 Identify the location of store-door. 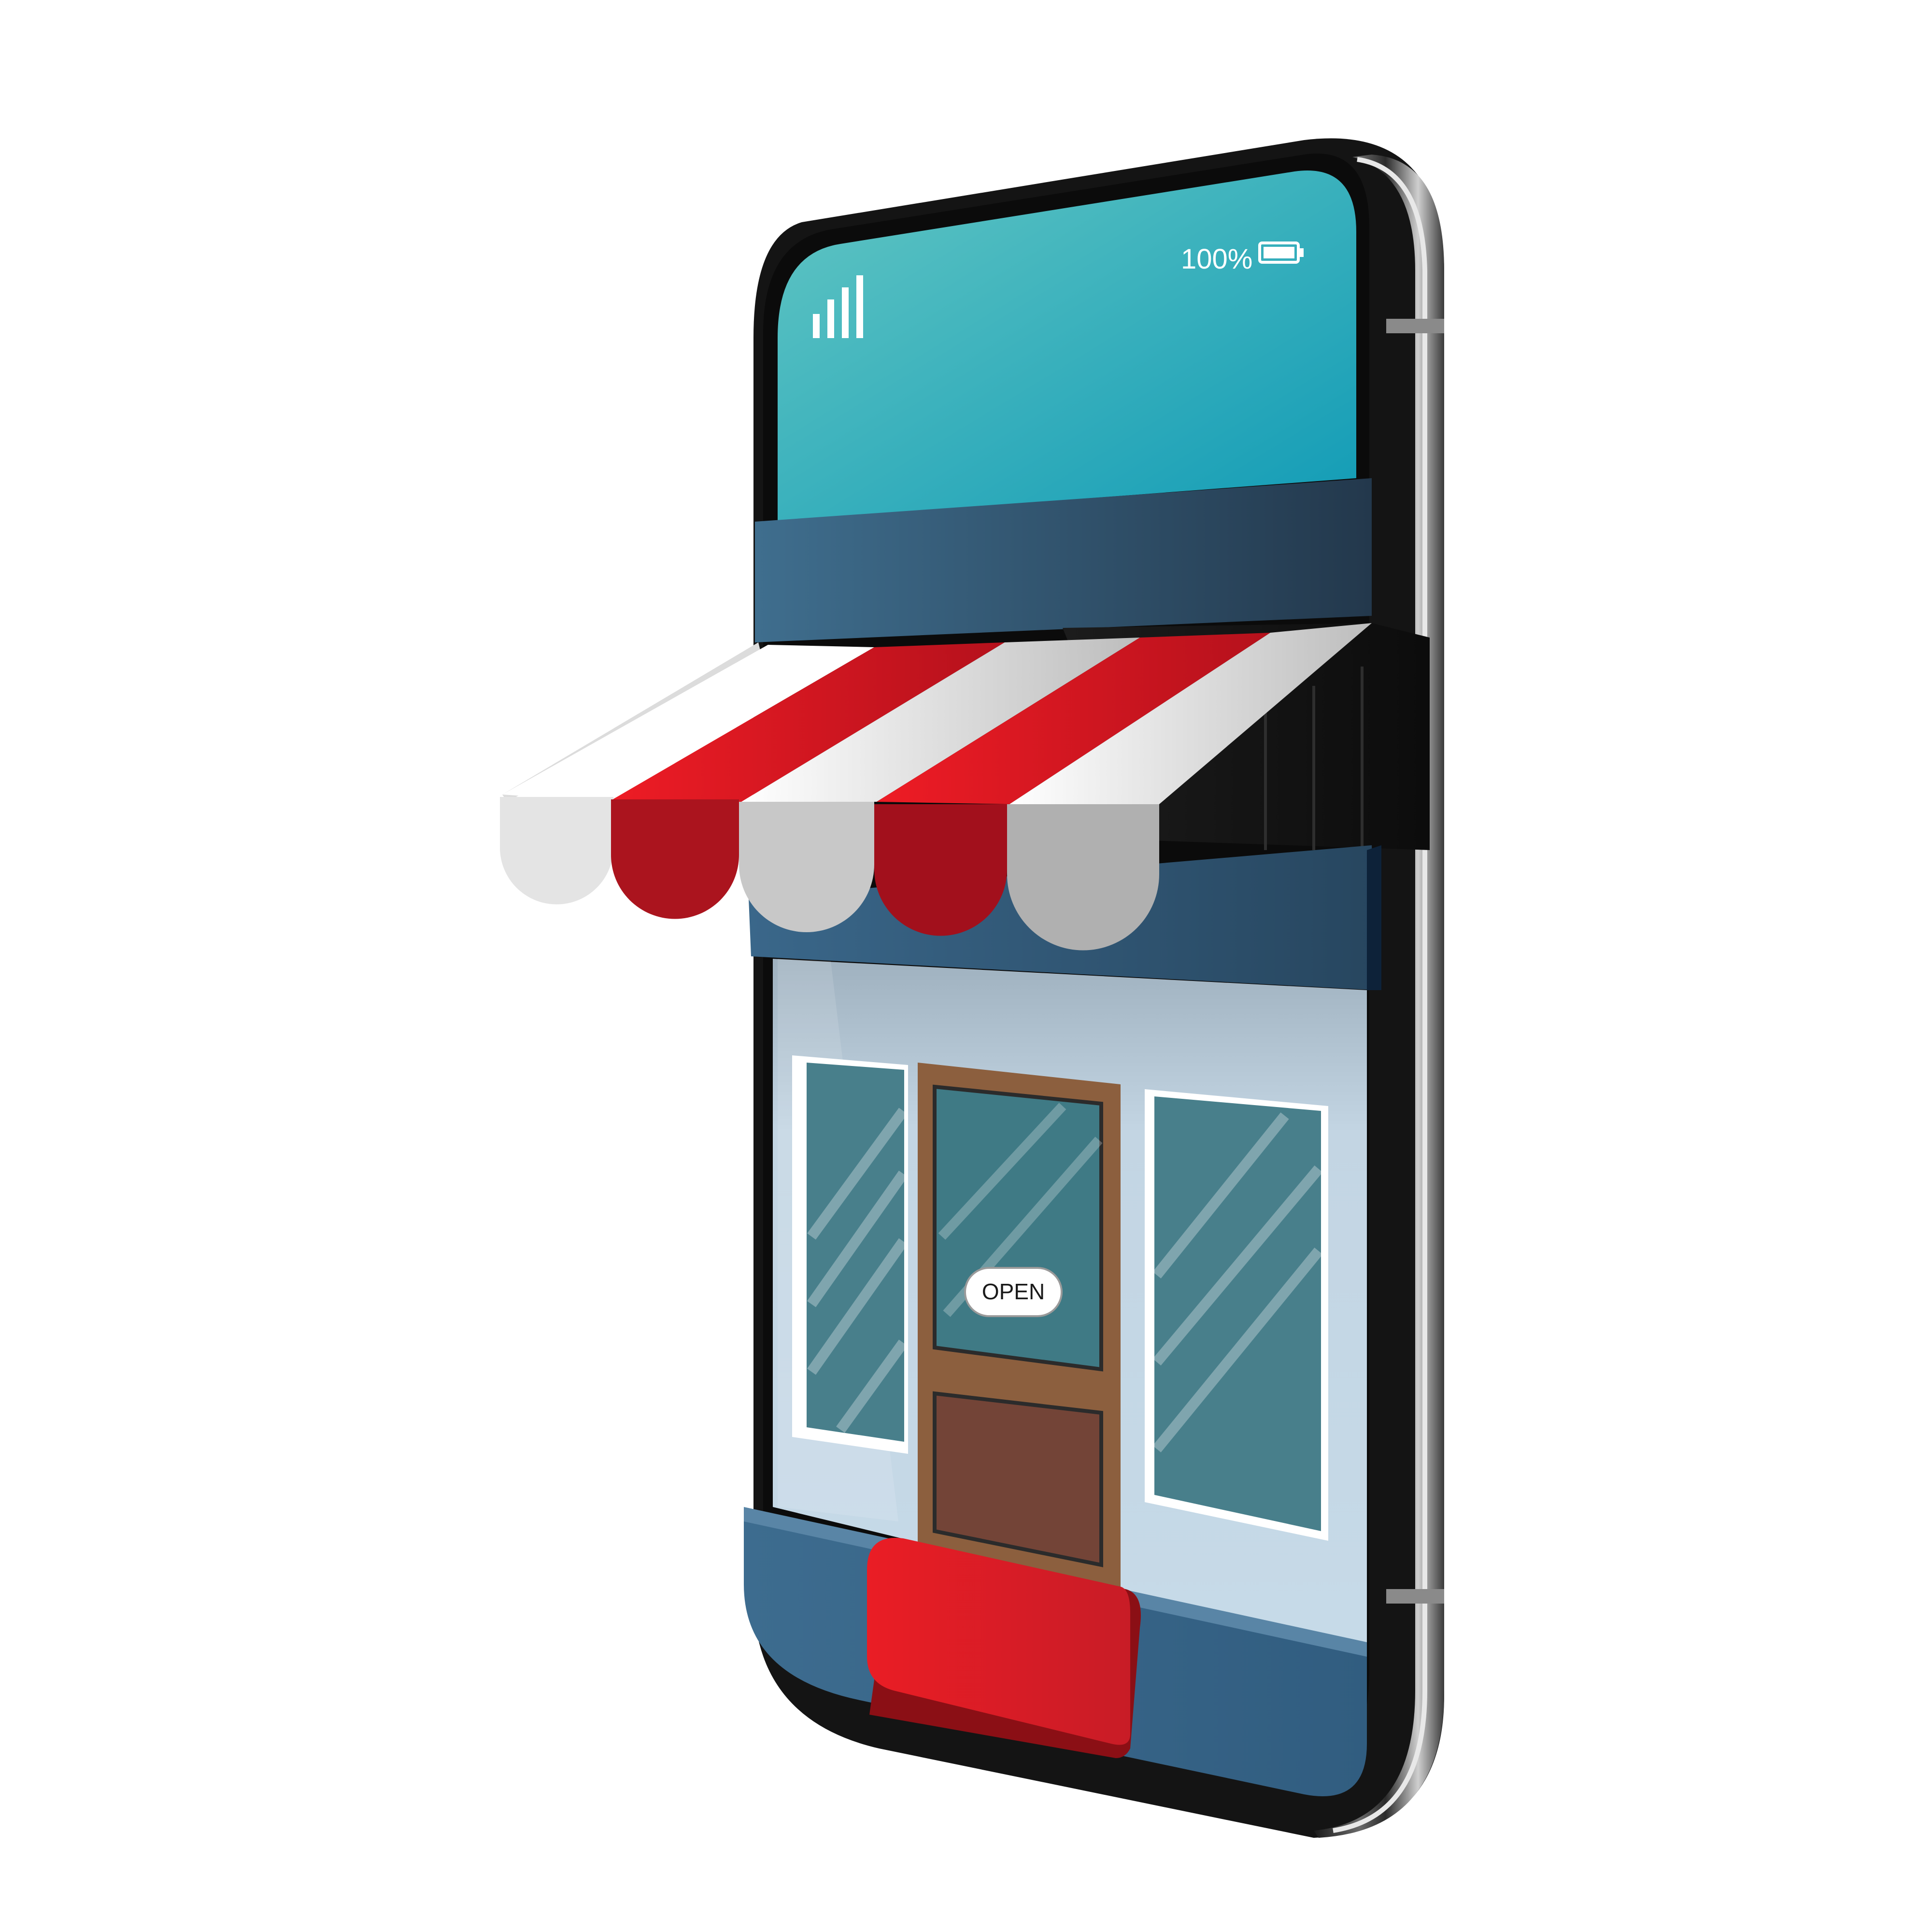
(1019, 1328).